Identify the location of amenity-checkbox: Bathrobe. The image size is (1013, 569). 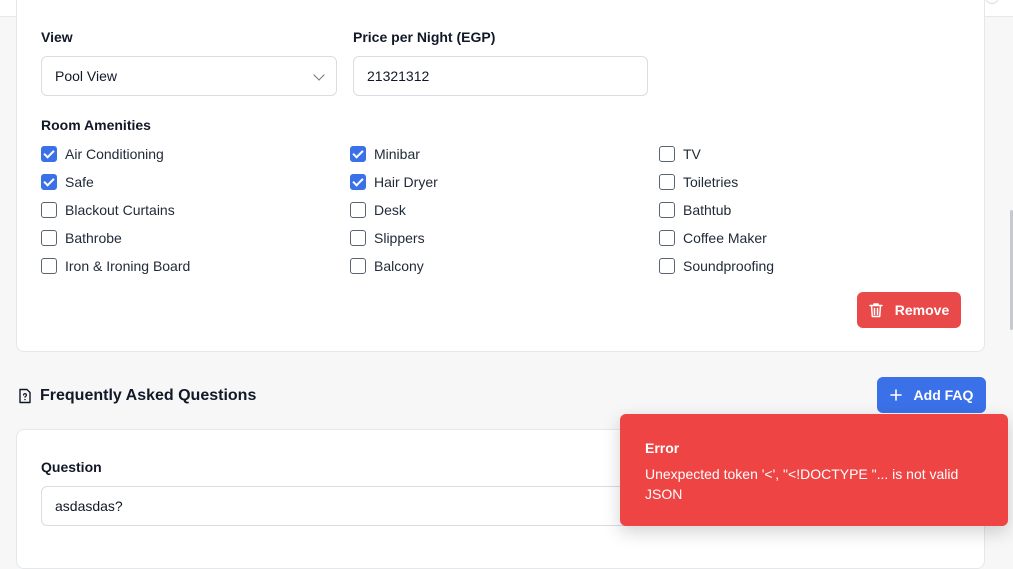
(81, 238).